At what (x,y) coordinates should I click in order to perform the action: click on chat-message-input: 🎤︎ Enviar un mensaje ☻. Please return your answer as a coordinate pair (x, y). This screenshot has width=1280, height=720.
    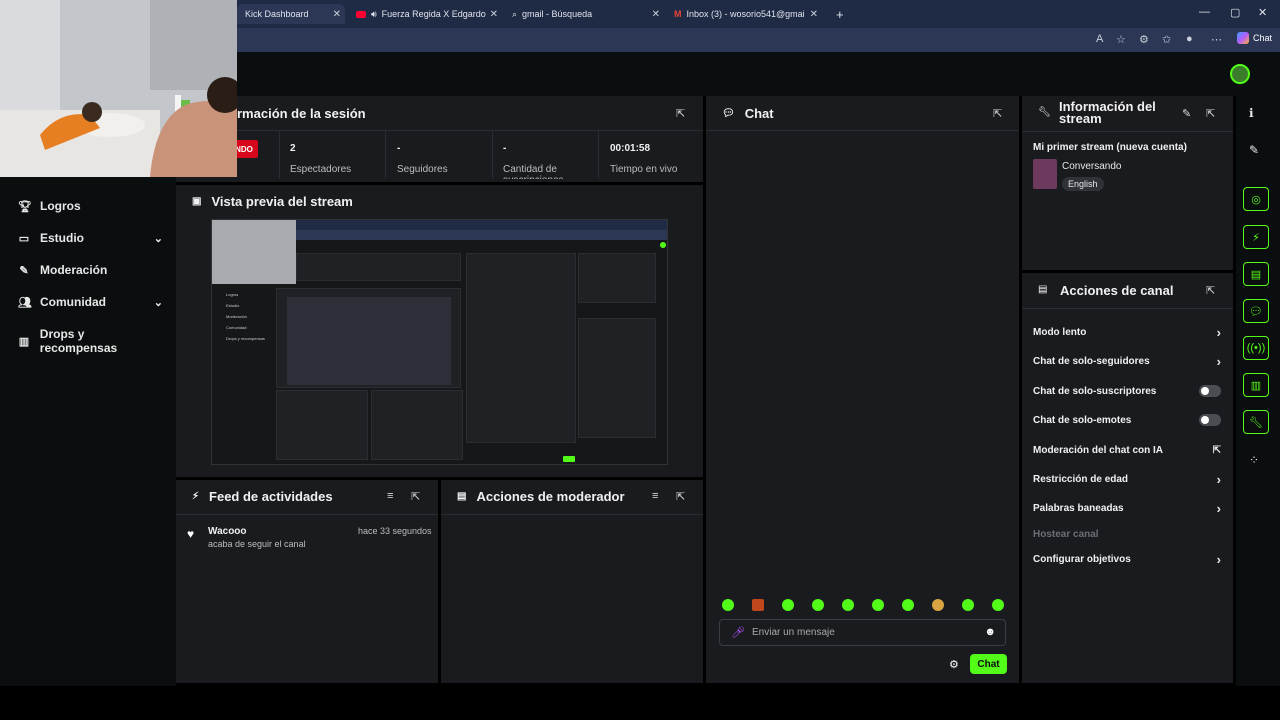
    Looking at the image, I should click on (862, 632).